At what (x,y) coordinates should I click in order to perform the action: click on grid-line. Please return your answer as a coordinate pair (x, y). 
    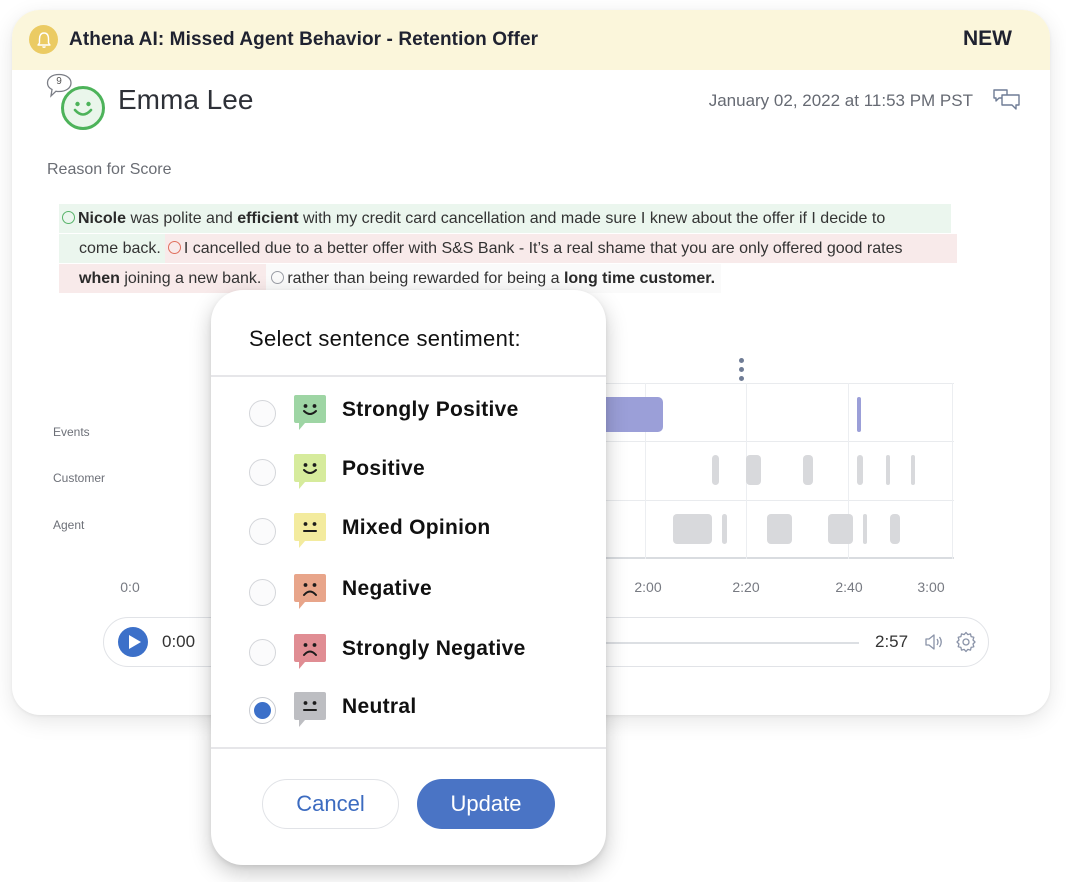
    Looking at the image, I should click on (952, 471).